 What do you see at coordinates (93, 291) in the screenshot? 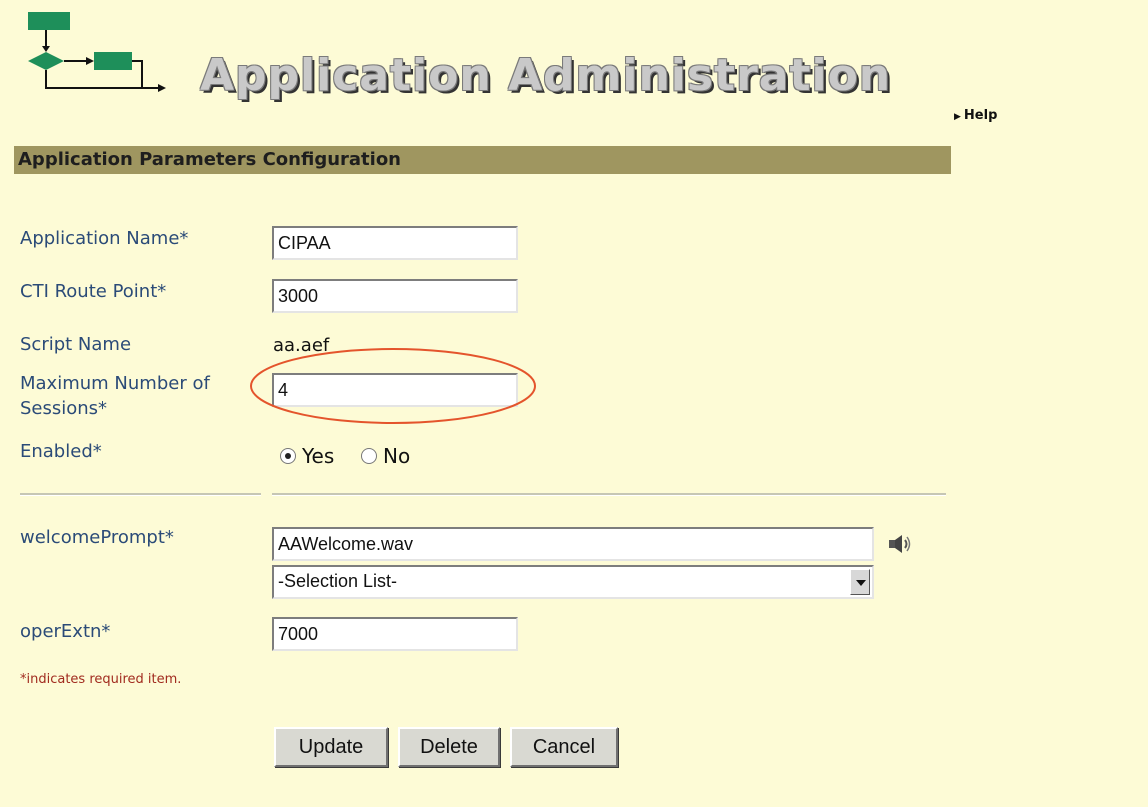
I see `cti-route-point-label: CTI Route Point*` at bounding box center [93, 291].